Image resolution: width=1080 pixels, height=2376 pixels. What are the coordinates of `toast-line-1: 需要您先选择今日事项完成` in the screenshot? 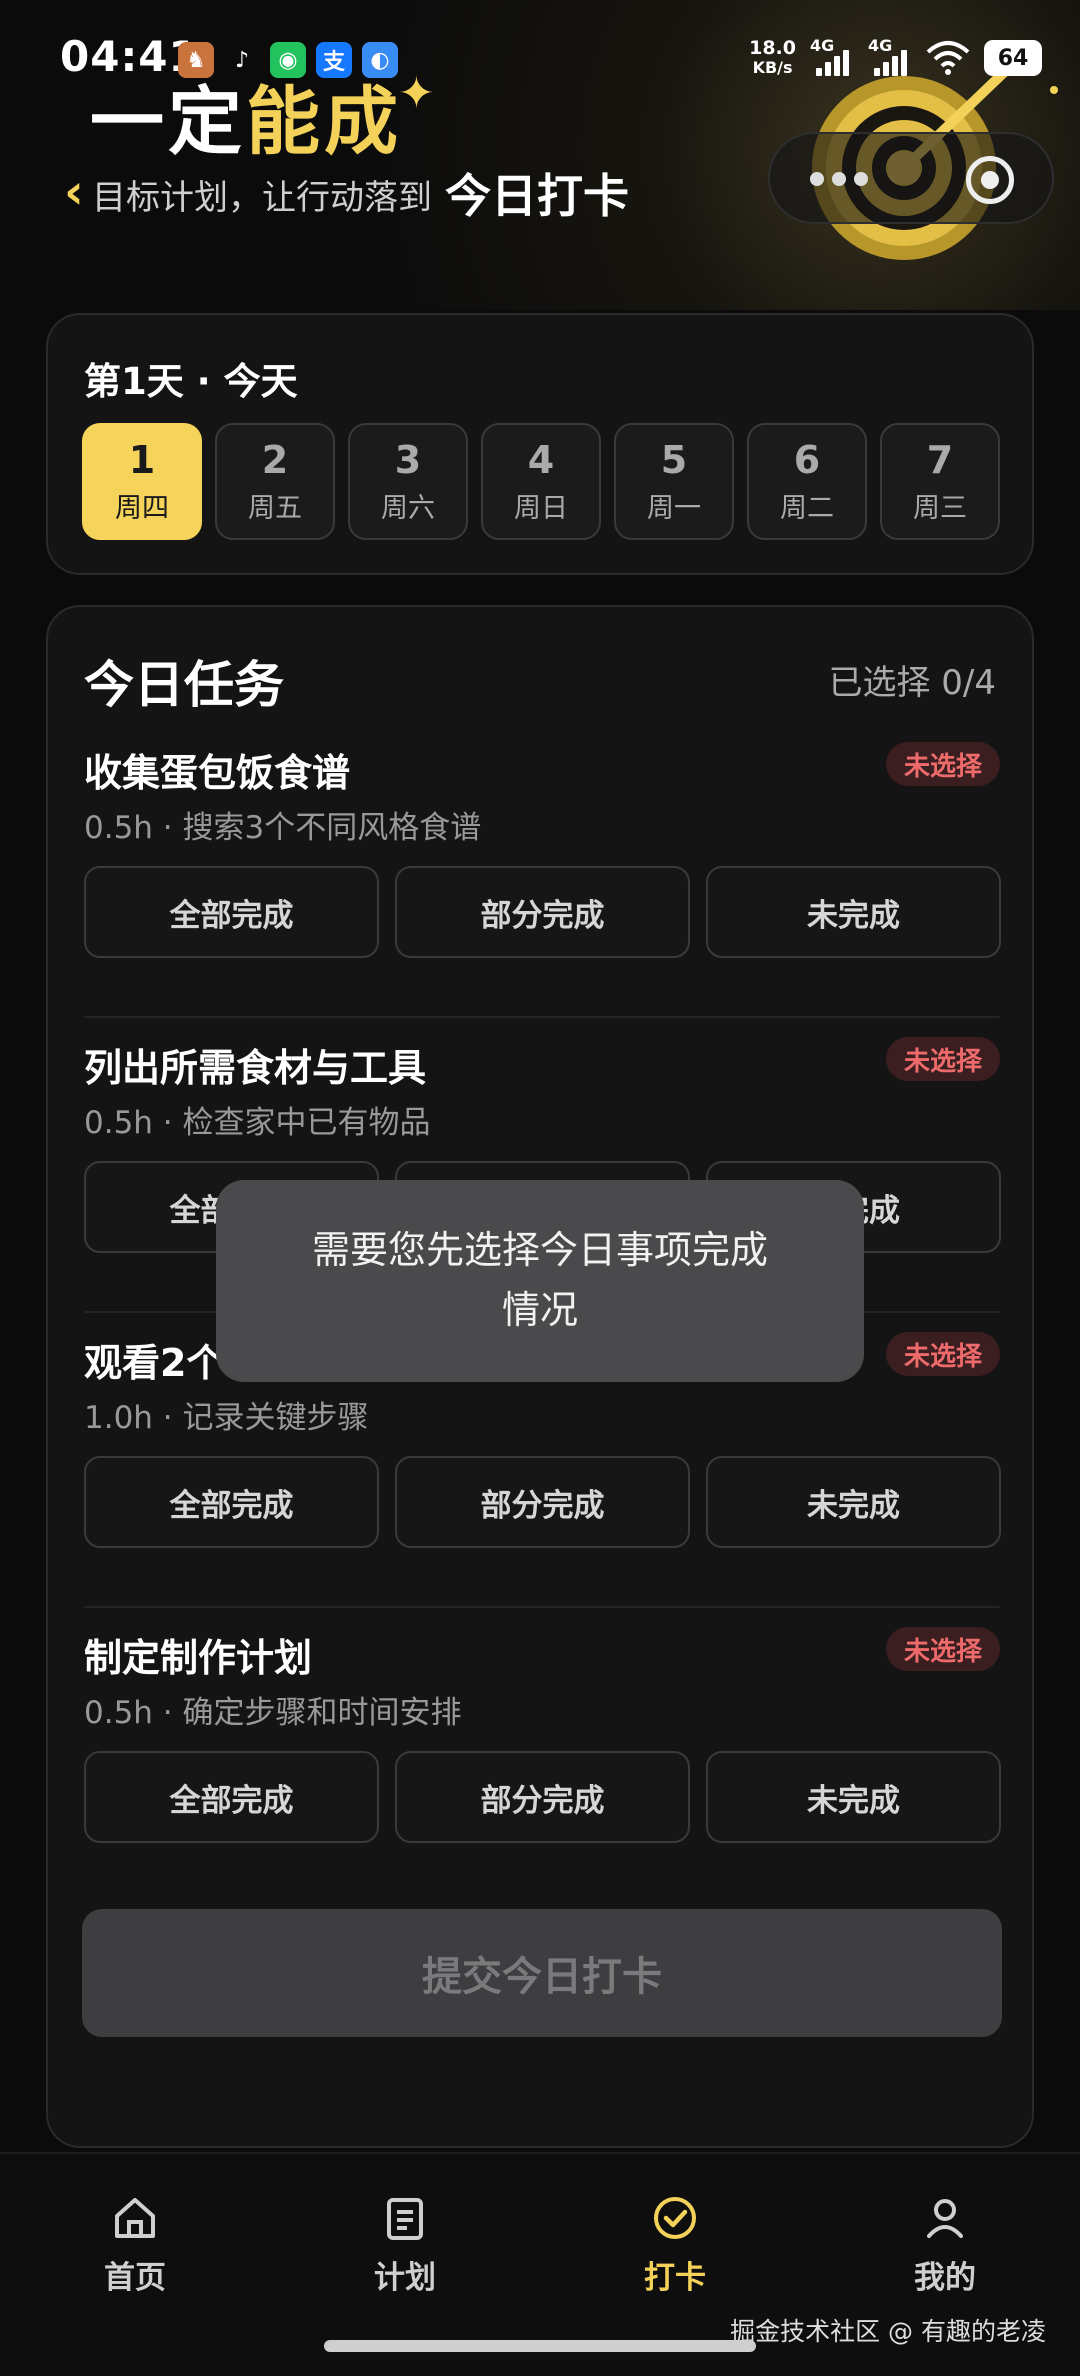 It's located at (539, 1250).